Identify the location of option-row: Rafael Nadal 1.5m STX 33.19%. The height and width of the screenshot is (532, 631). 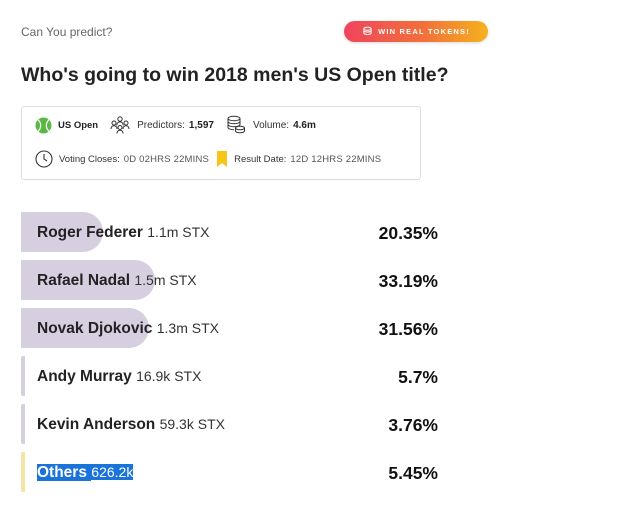
(231, 280).